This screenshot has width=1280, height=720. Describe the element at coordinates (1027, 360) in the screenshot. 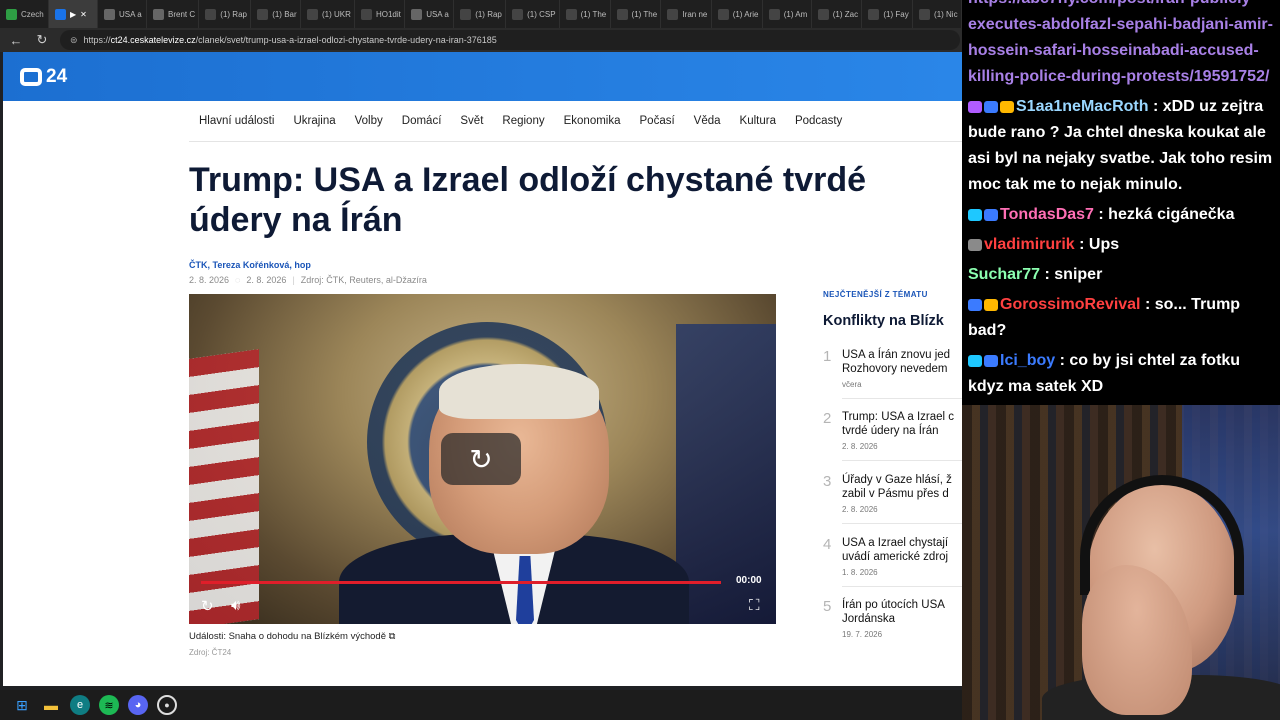

I see `chat-username: Ici_boy` at that location.